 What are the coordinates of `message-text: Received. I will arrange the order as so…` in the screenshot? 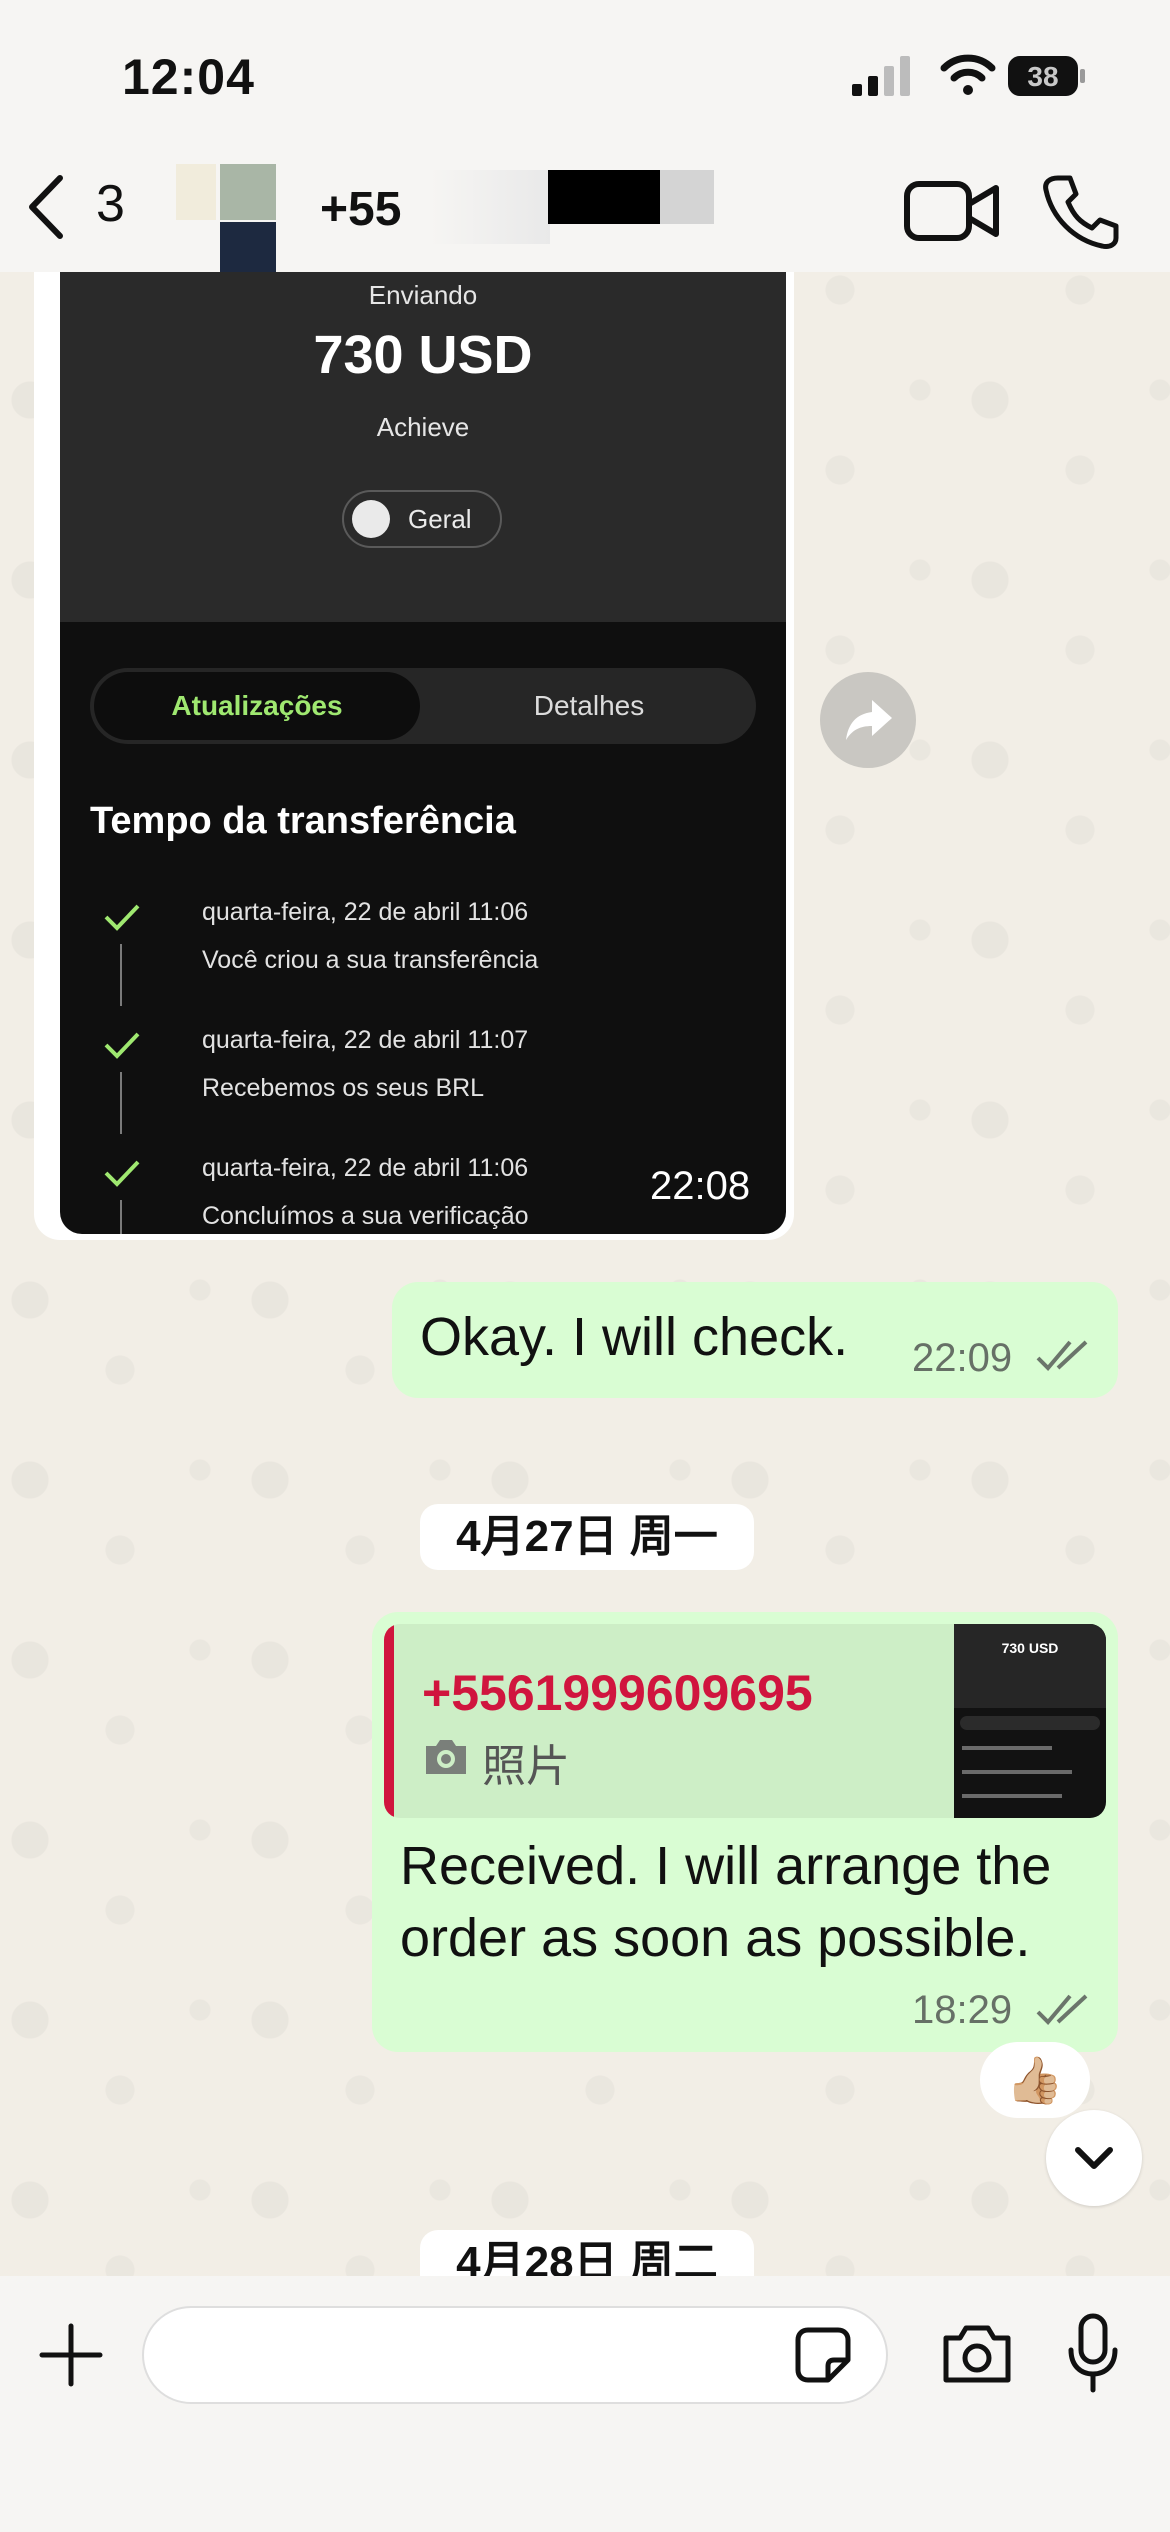 It's located at (726, 1902).